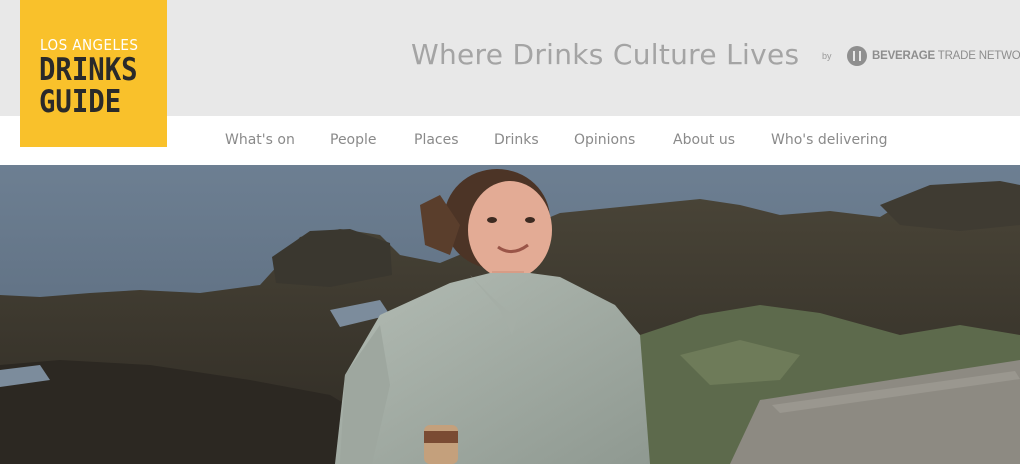  What do you see at coordinates (857, 56) in the screenshot?
I see `beverage-trade-network-icon` at bounding box center [857, 56].